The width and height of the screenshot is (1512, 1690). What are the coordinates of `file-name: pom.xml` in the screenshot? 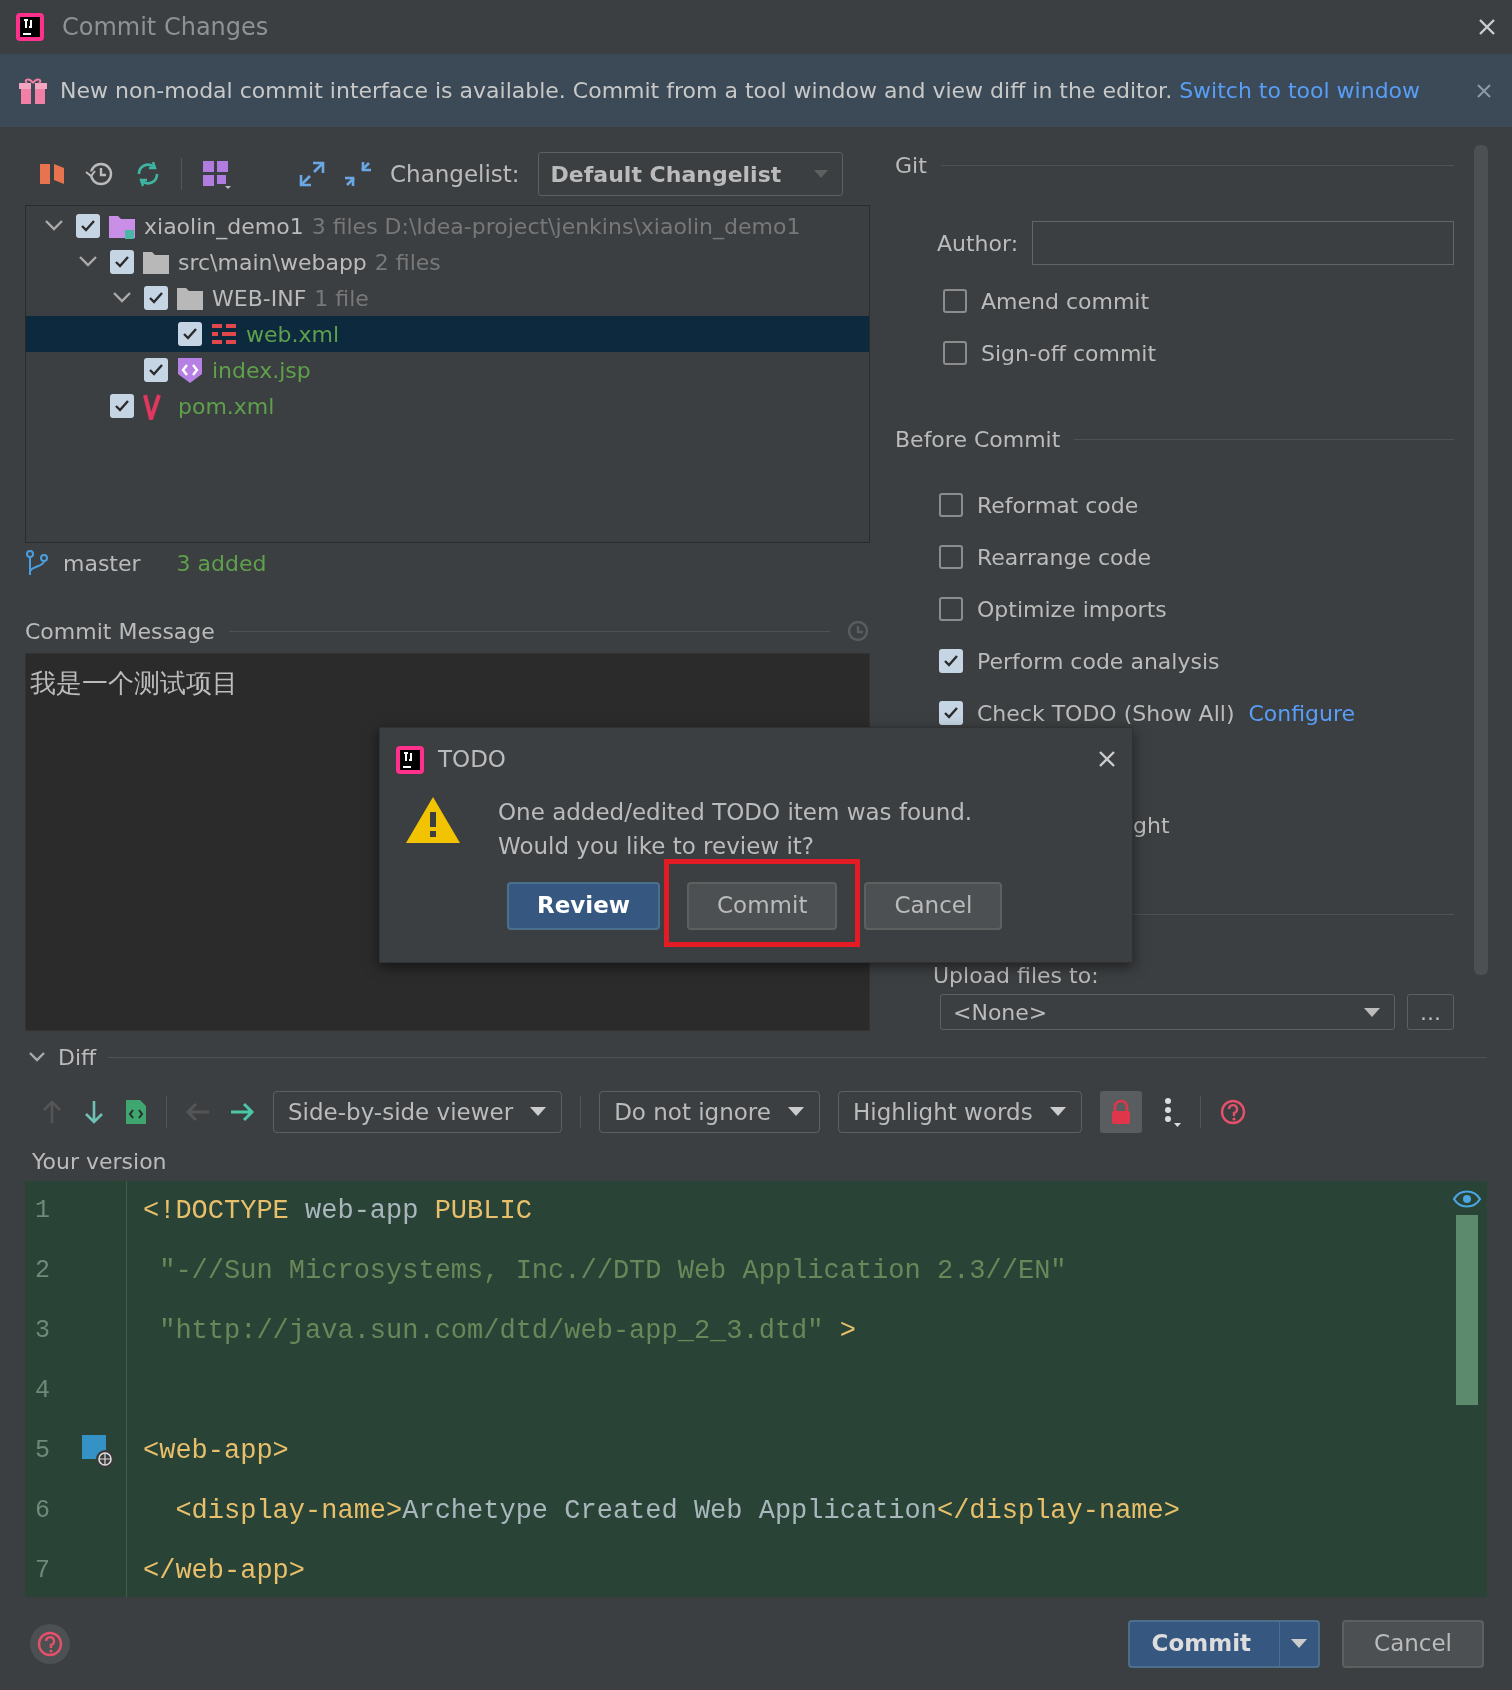 It's located at (226, 406).